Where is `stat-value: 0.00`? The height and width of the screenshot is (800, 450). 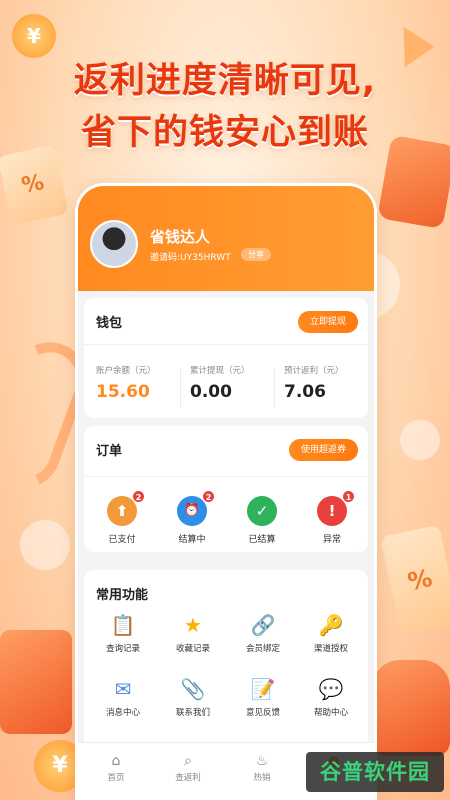
stat-value: 0.00 is located at coordinates (211, 392).